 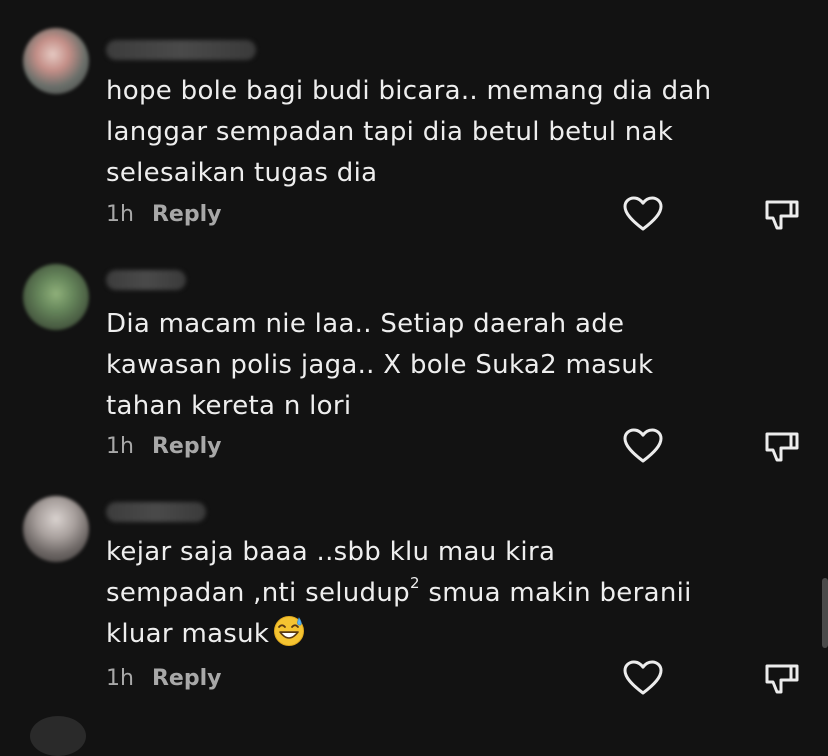 What do you see at coordinates (289, 631) in the screenshot?
I see `grinning-sweat-emoji-icon` at bounding box center [289, 631].